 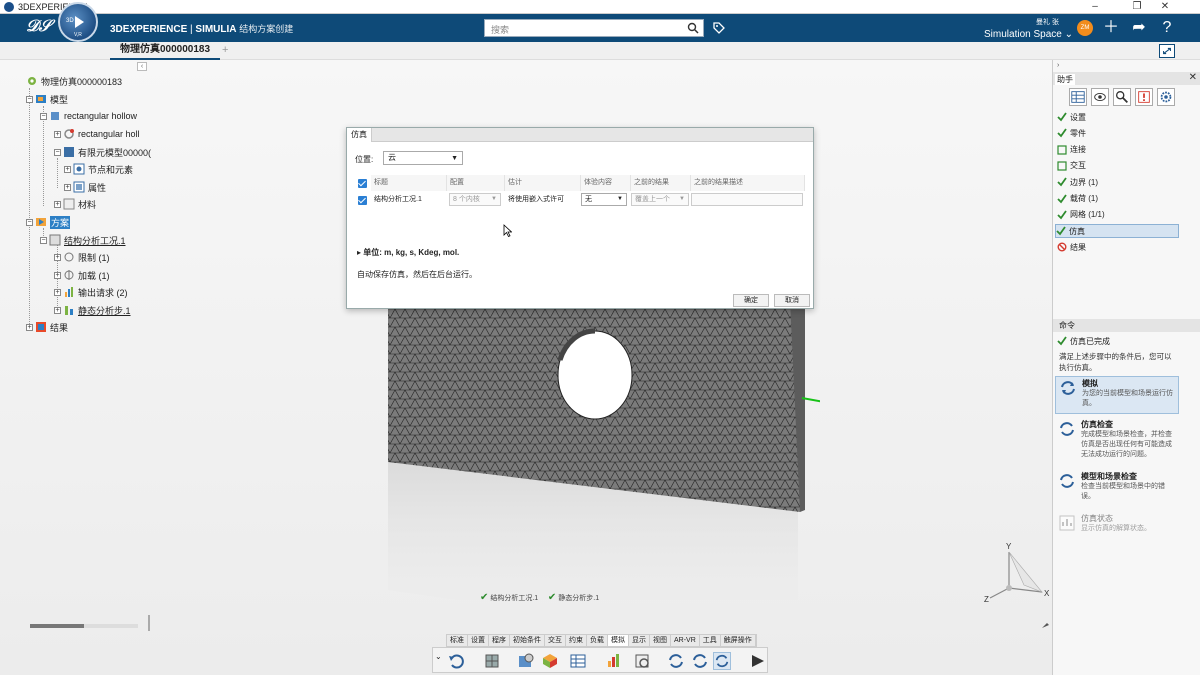 What do you see at coordinates (1118, 133) in the screenshot?
I see `assistant-step: 零件` at bounding box center [1118, 133].